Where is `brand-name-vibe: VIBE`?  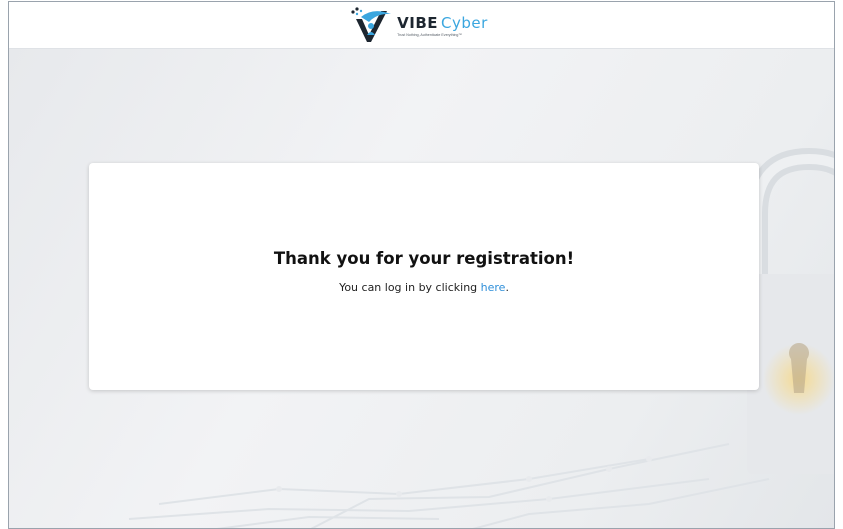 brand-name-vibe: VIBE is located at coordinates (418, 22).